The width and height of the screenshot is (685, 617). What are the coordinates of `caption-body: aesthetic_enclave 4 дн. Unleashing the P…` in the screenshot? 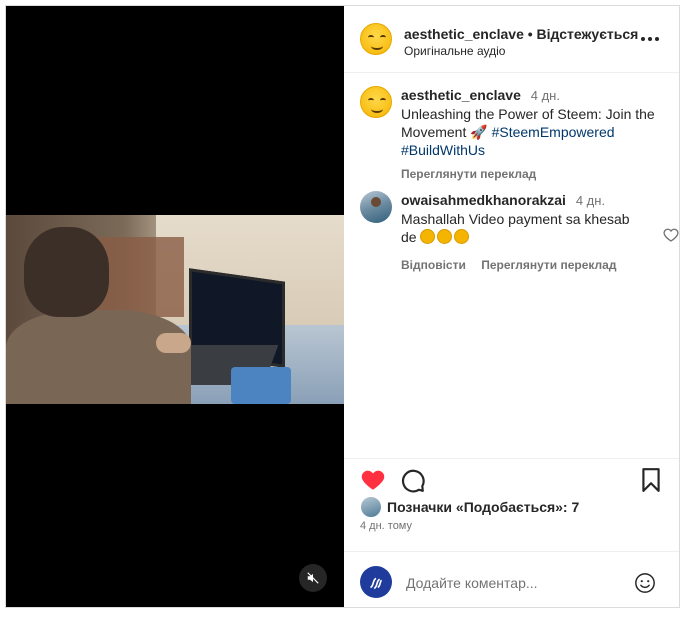 It's located at (533, 134).